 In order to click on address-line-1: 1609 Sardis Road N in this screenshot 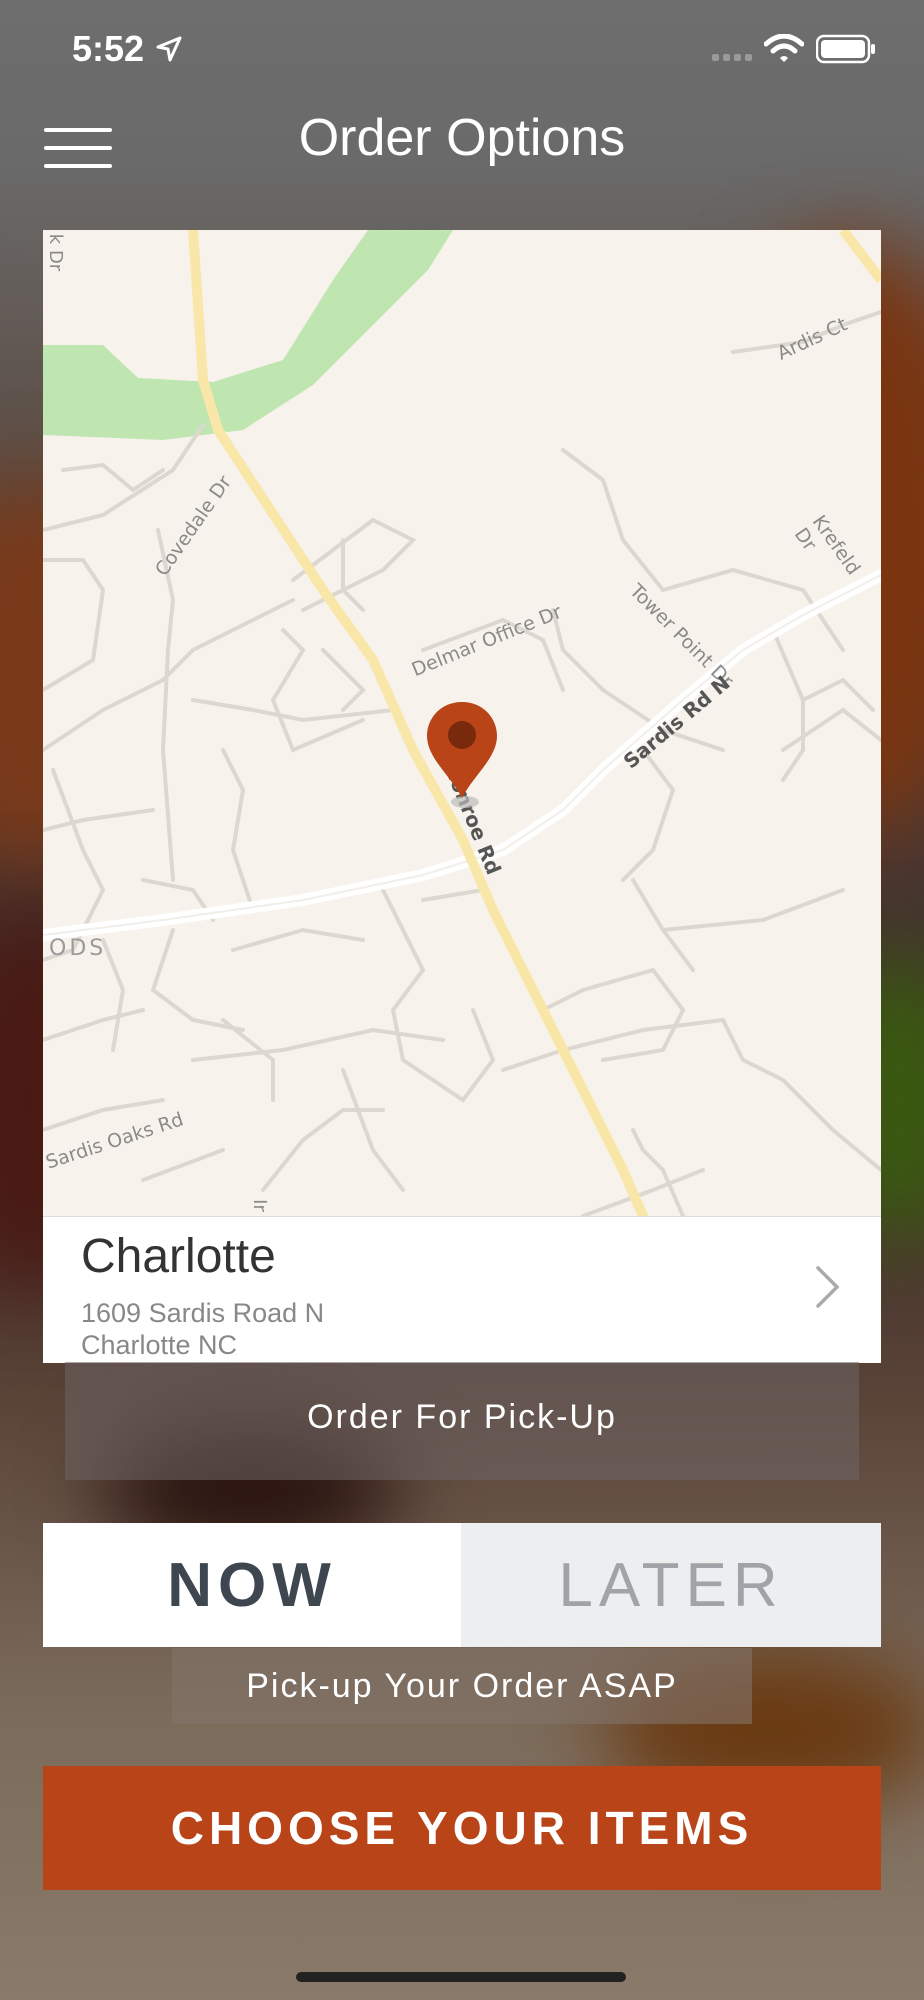, I will do `click(203, 1313)`.